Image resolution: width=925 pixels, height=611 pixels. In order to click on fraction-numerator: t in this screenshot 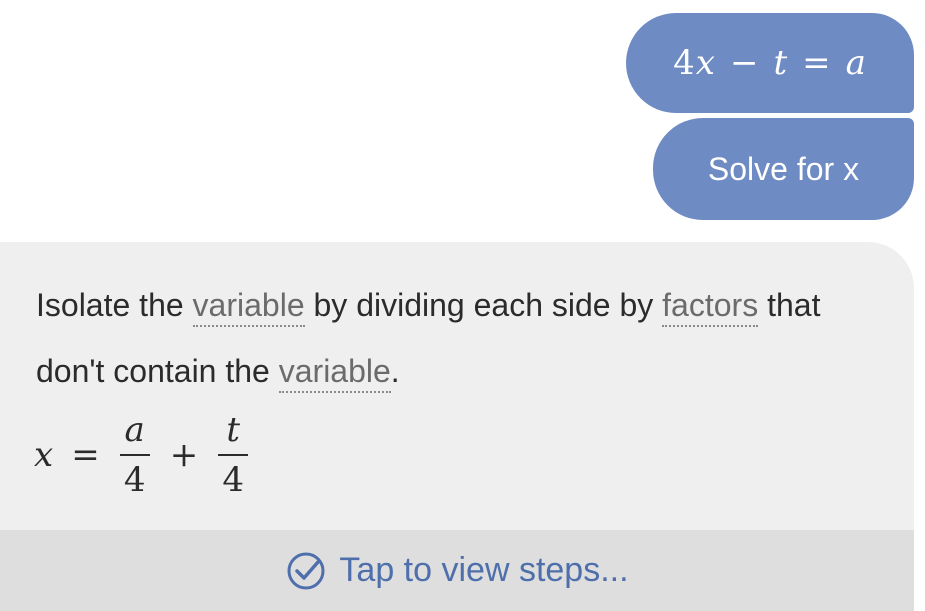, I will do `click(233, 430)`.